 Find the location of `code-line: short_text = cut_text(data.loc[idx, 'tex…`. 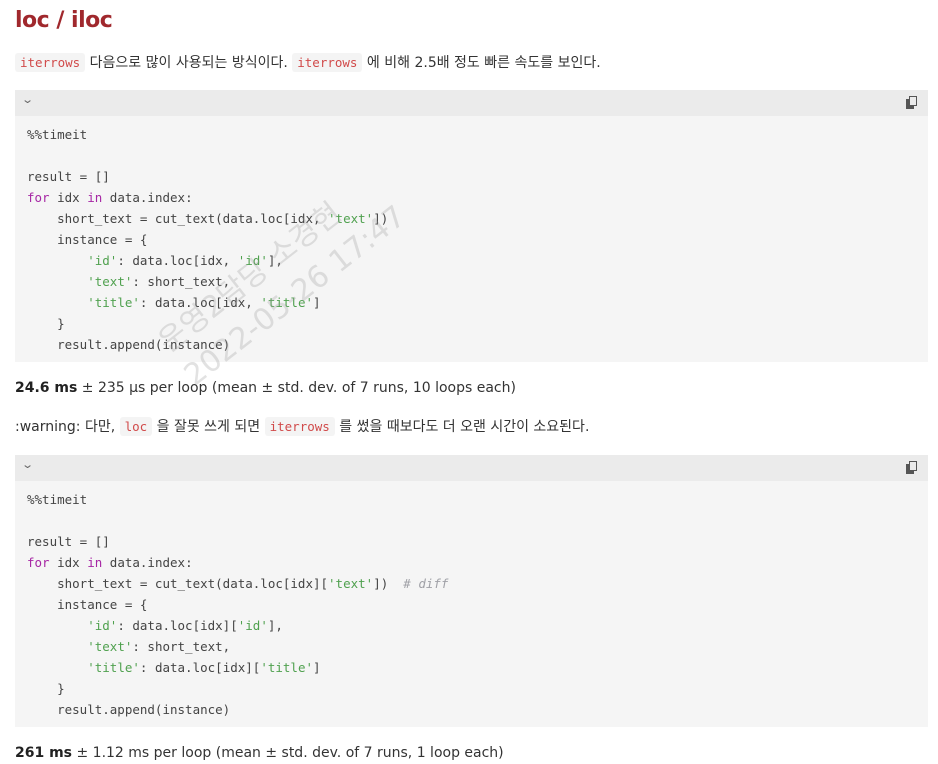

code-line: short_text = cut_text(data.loc[idx, 'tex… is located at coordinates (208, 218).